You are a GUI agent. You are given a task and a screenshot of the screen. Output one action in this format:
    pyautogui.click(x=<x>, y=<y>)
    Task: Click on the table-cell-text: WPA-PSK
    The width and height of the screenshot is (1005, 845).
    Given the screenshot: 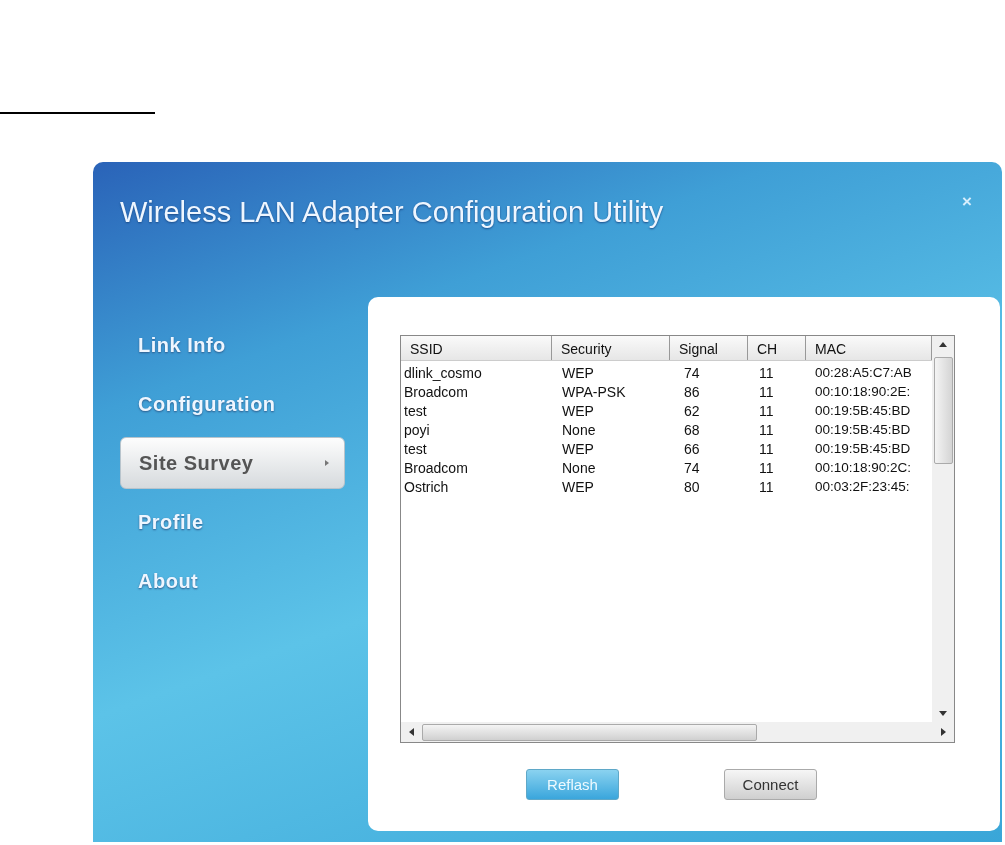 What is the action you would take?
    pyautogui.click(x=594, y=393)
    